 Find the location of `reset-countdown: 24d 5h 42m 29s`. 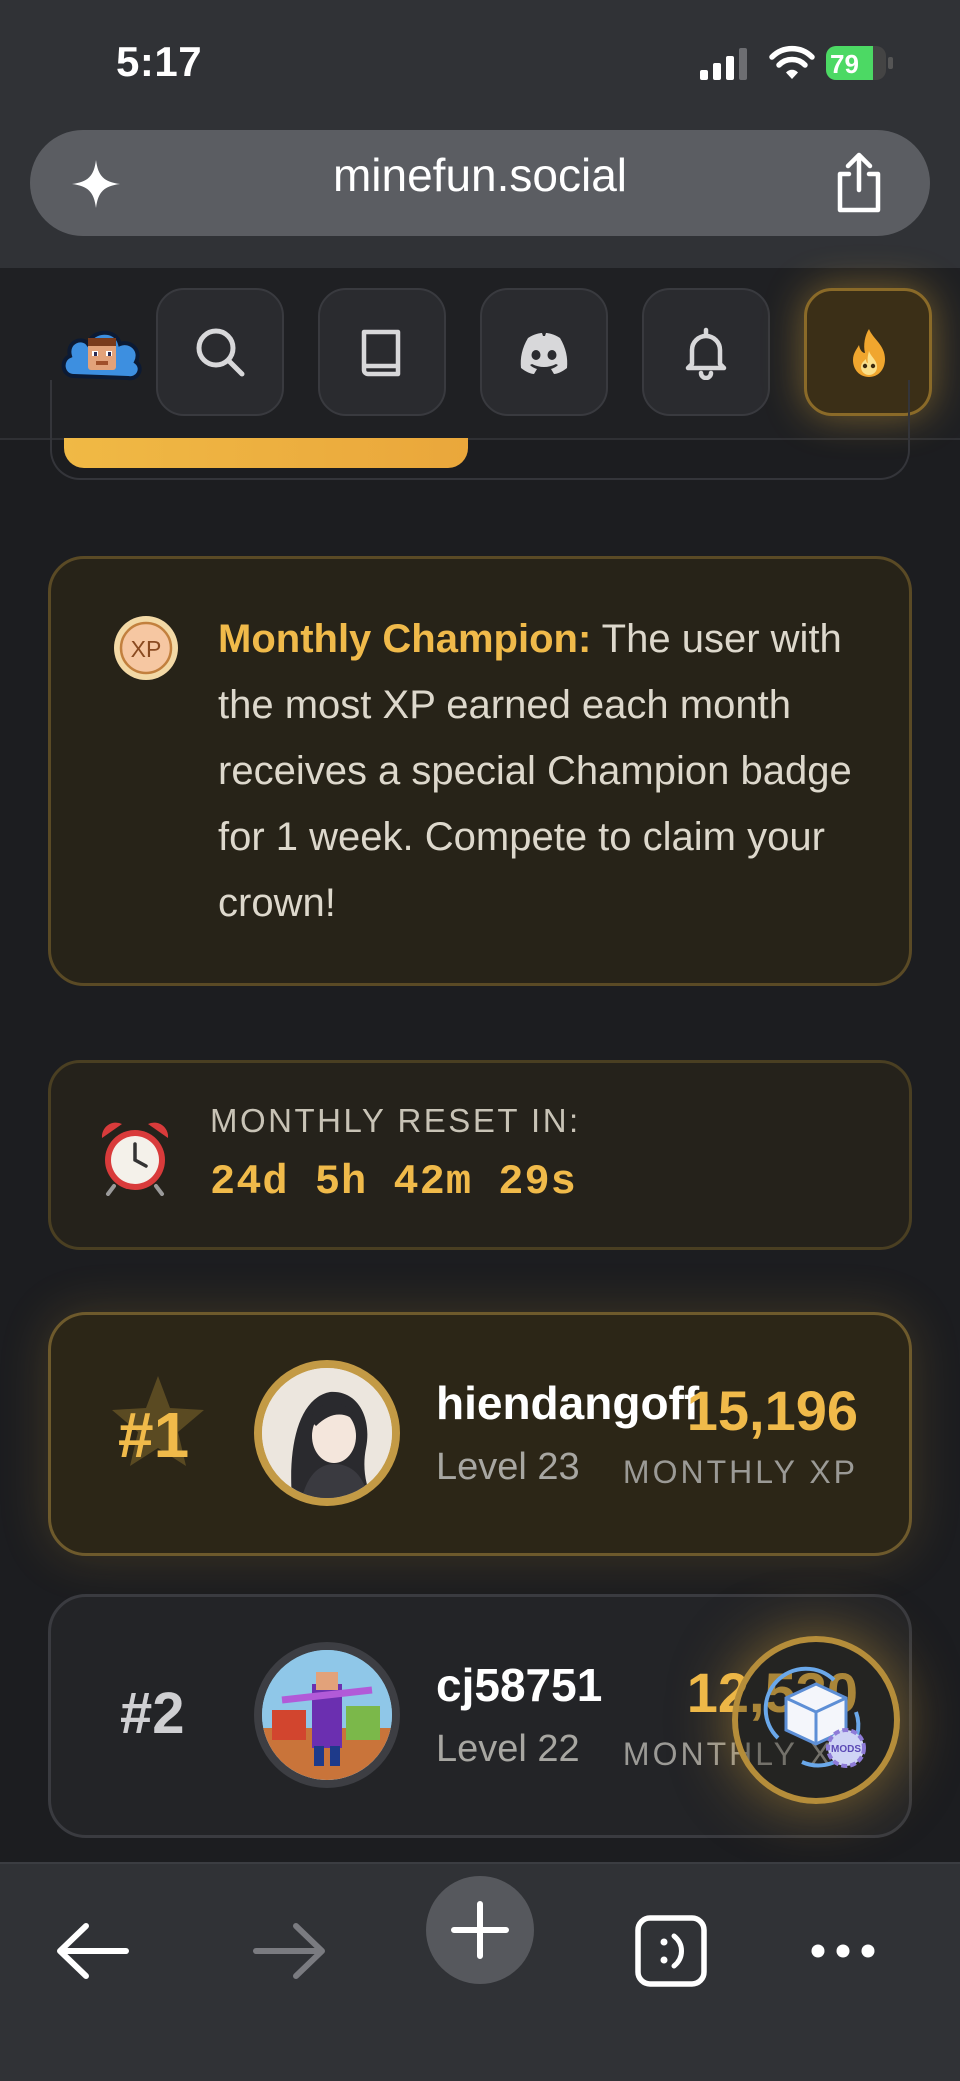

reset-countdown: 24d 5h 42m 29s is located at coordinates (393, 1182).